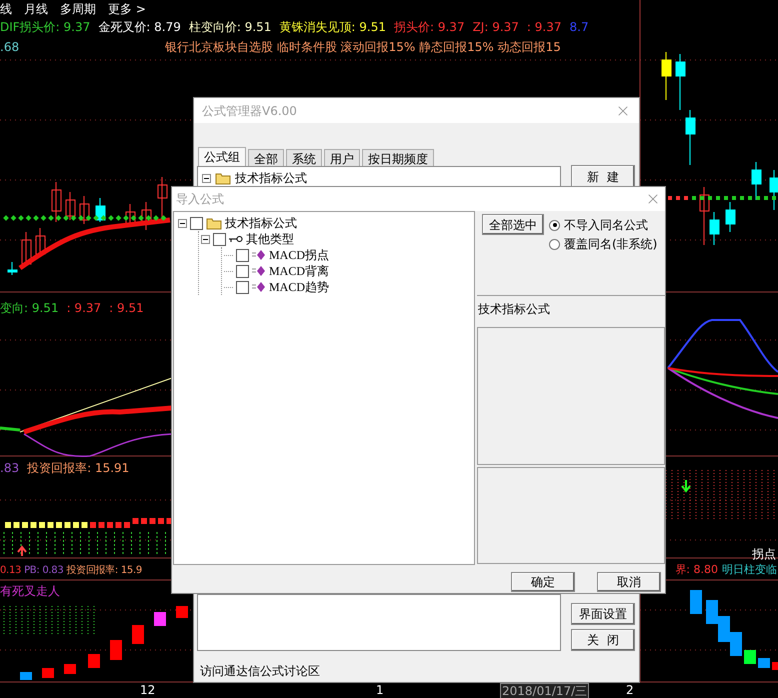 This screenshot has height=698, width=778. I want to click on description-text: 技术指标公式, so click(513, 309).